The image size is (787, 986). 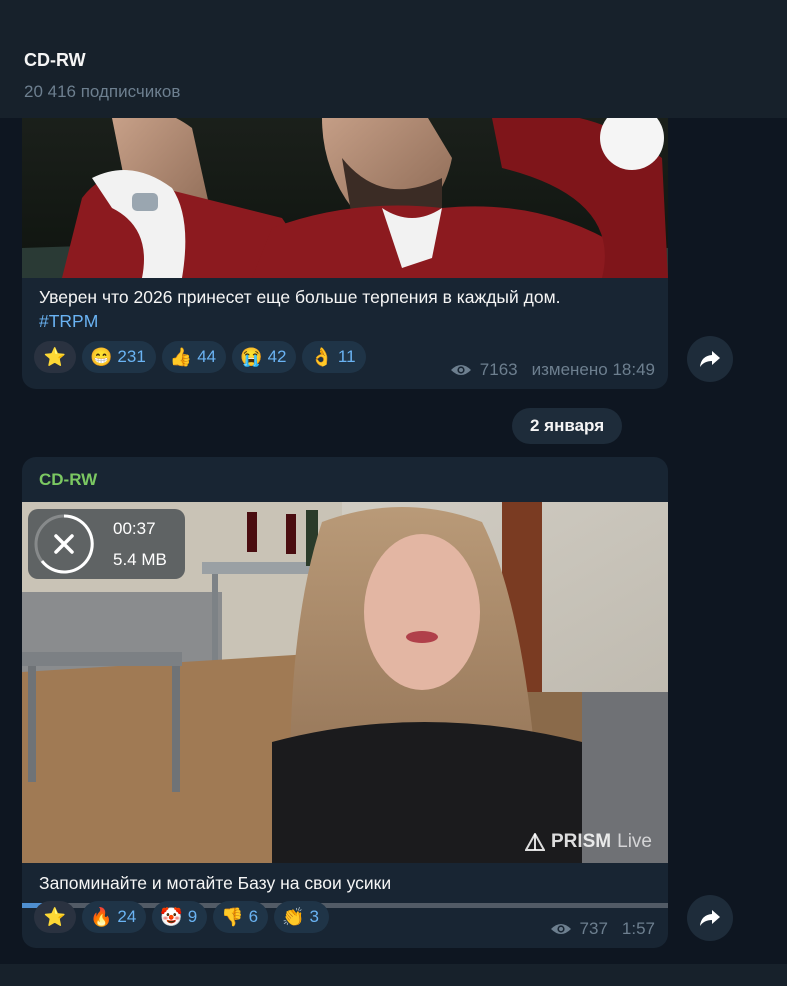 What do you see at coordinates (101, 357) in the screenshot?
I see `grin-emoji-icon: 😁` at bounding box center [101, 357].